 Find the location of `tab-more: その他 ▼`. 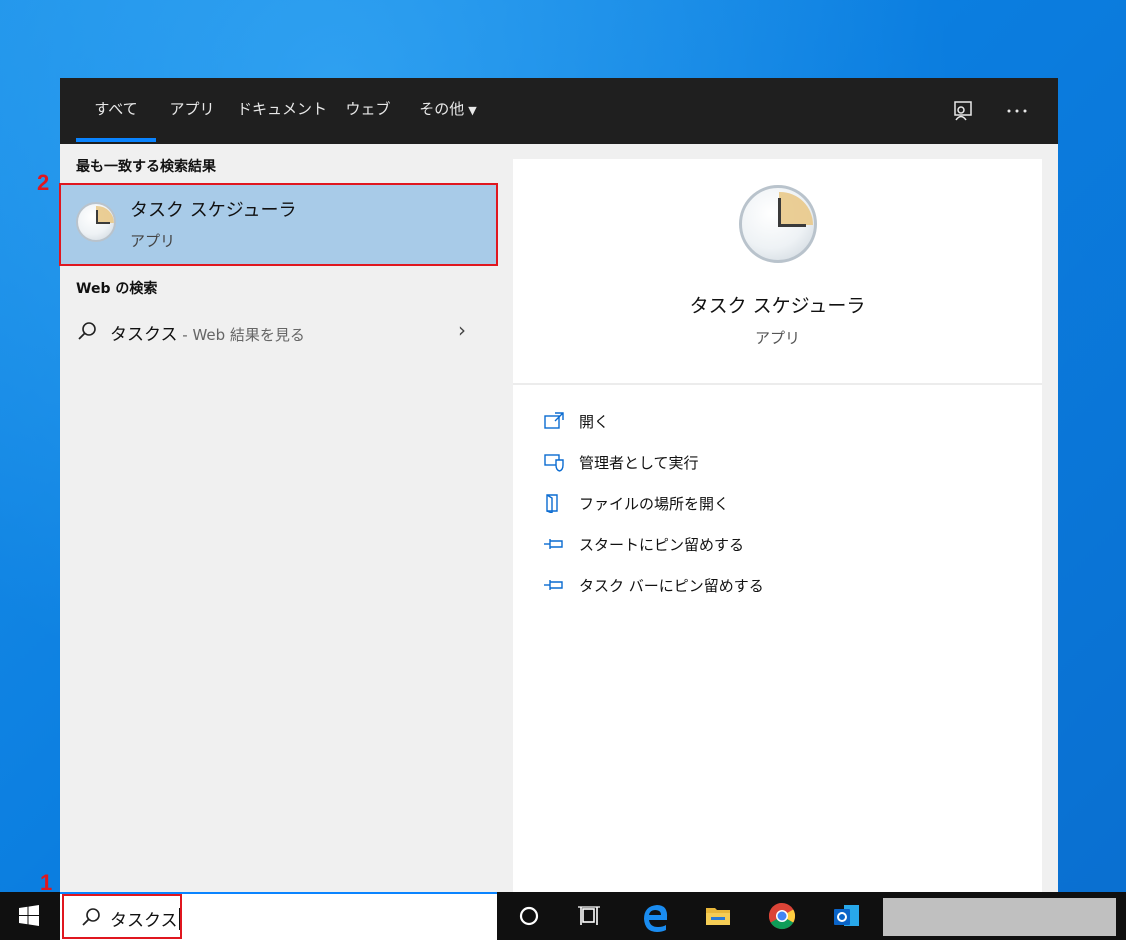

tab-more: その他 ▼ is located at coordinates (448, 111).